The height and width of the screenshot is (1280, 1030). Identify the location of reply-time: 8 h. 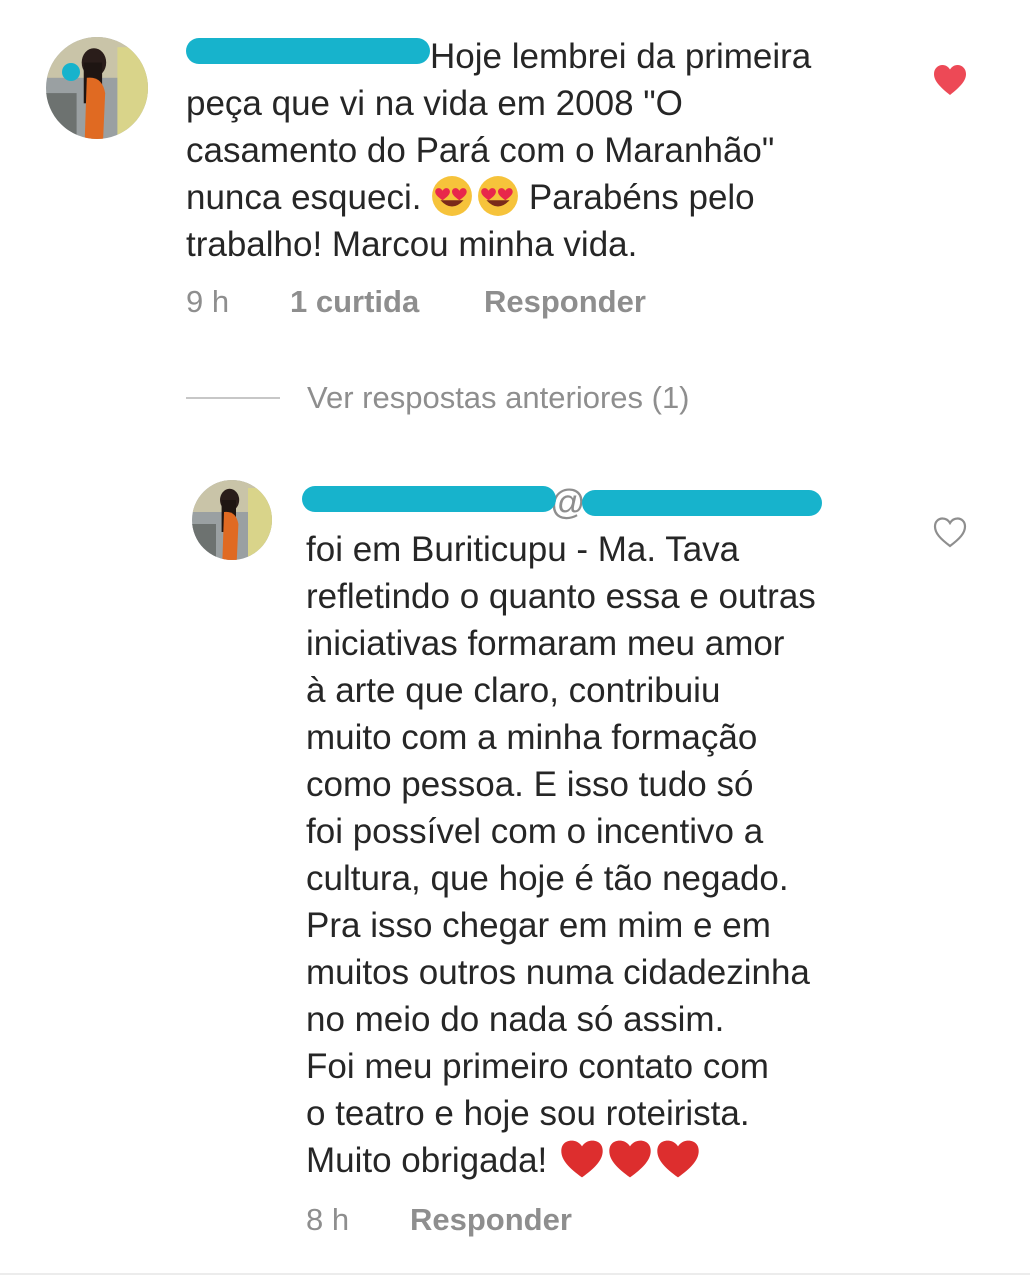
(328, 1219).